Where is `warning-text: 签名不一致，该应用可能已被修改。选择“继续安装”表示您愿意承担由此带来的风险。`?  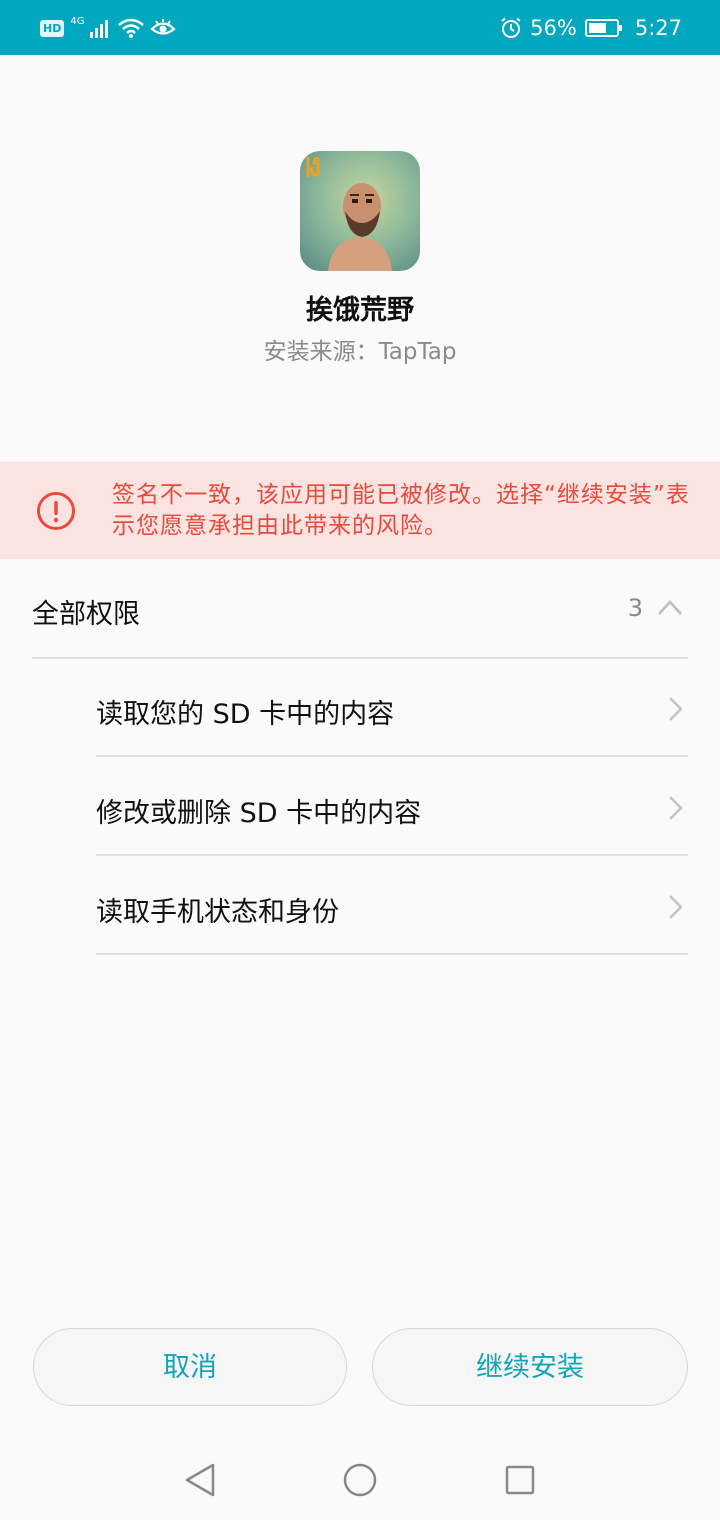 warning-text: 签名不一致，该应用可能已被修改。选择“继续安装”表示您愿意承担由此带来的风险。 is located at coordinates (401, 510).